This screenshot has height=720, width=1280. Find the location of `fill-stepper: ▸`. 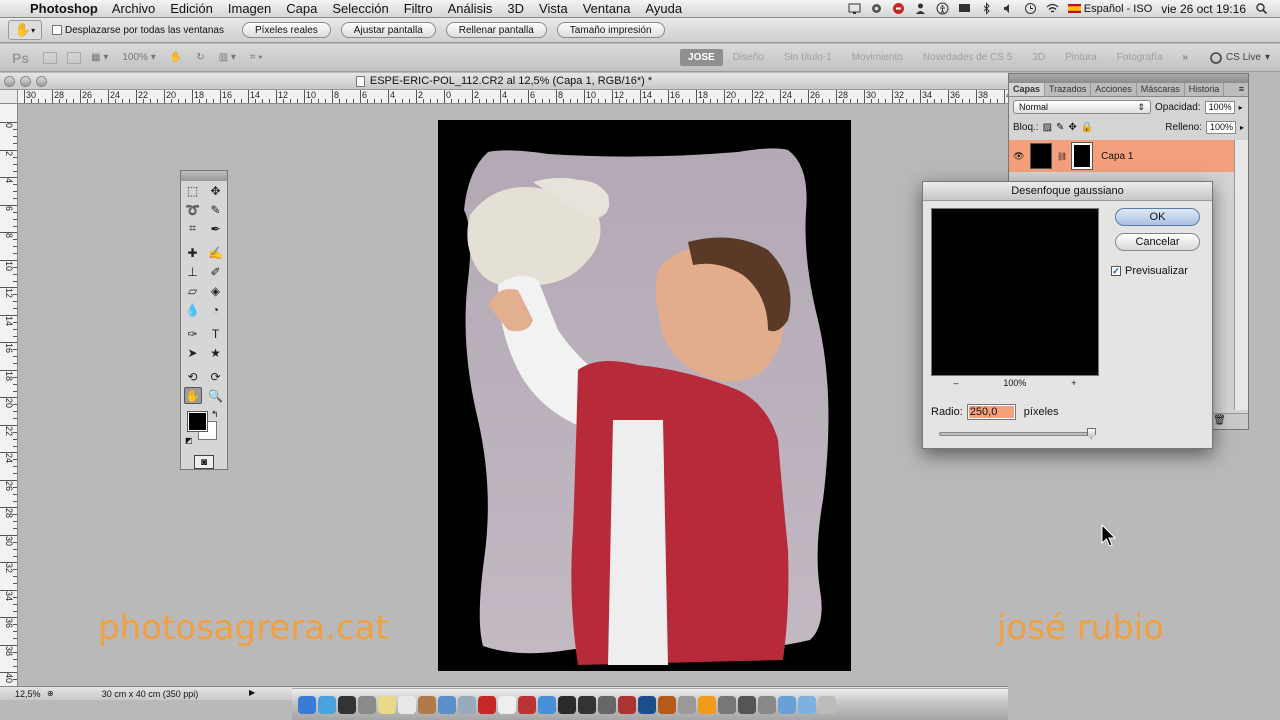

fill-stepper: ▸ is located at coordinates (1242, 127).